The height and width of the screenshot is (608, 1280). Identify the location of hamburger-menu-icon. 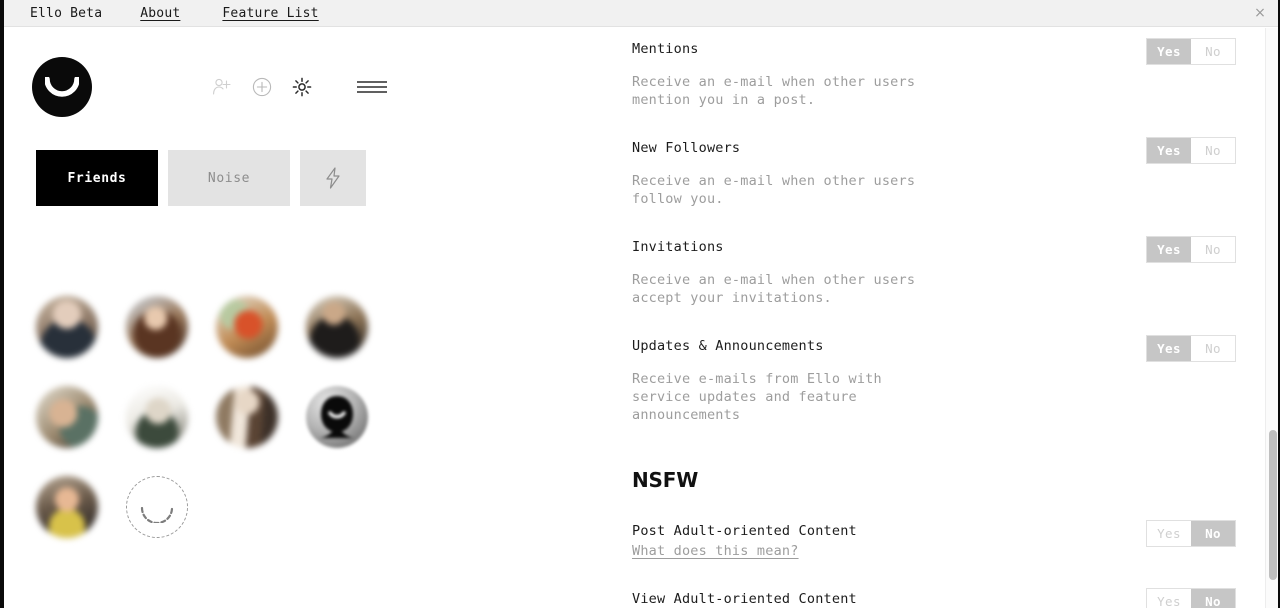
(372, 87).